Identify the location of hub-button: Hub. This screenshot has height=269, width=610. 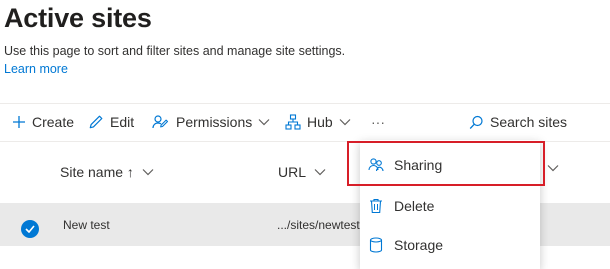
(318, 122).